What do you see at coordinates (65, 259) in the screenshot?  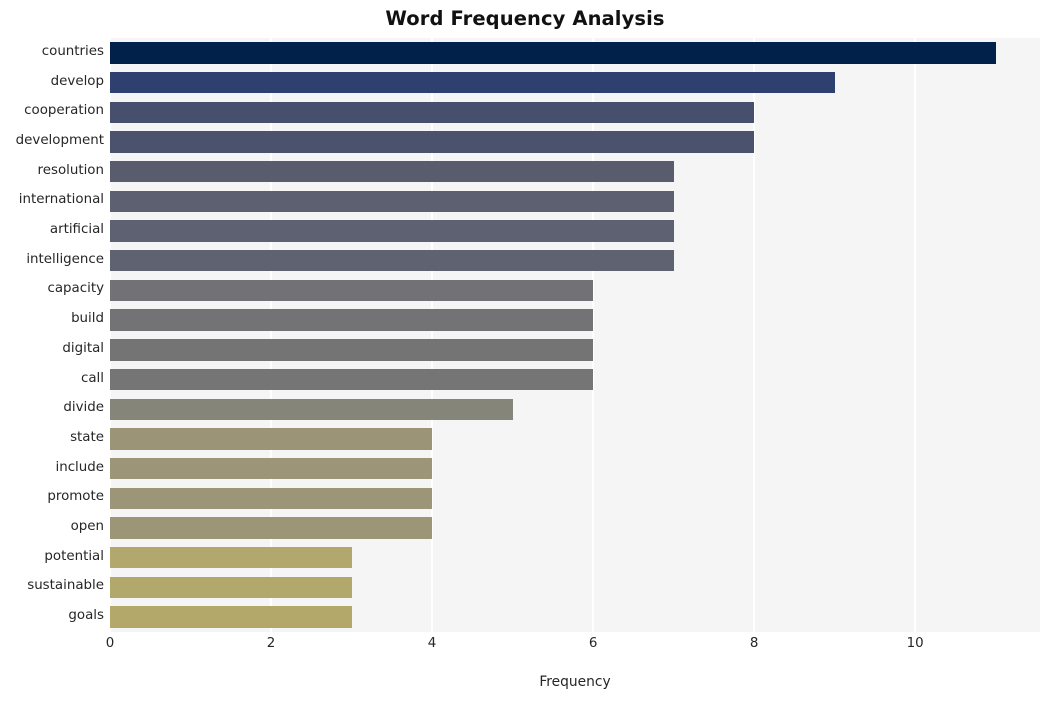 I see `y-tick-label: intelligence` at bounding box center [65, 259].